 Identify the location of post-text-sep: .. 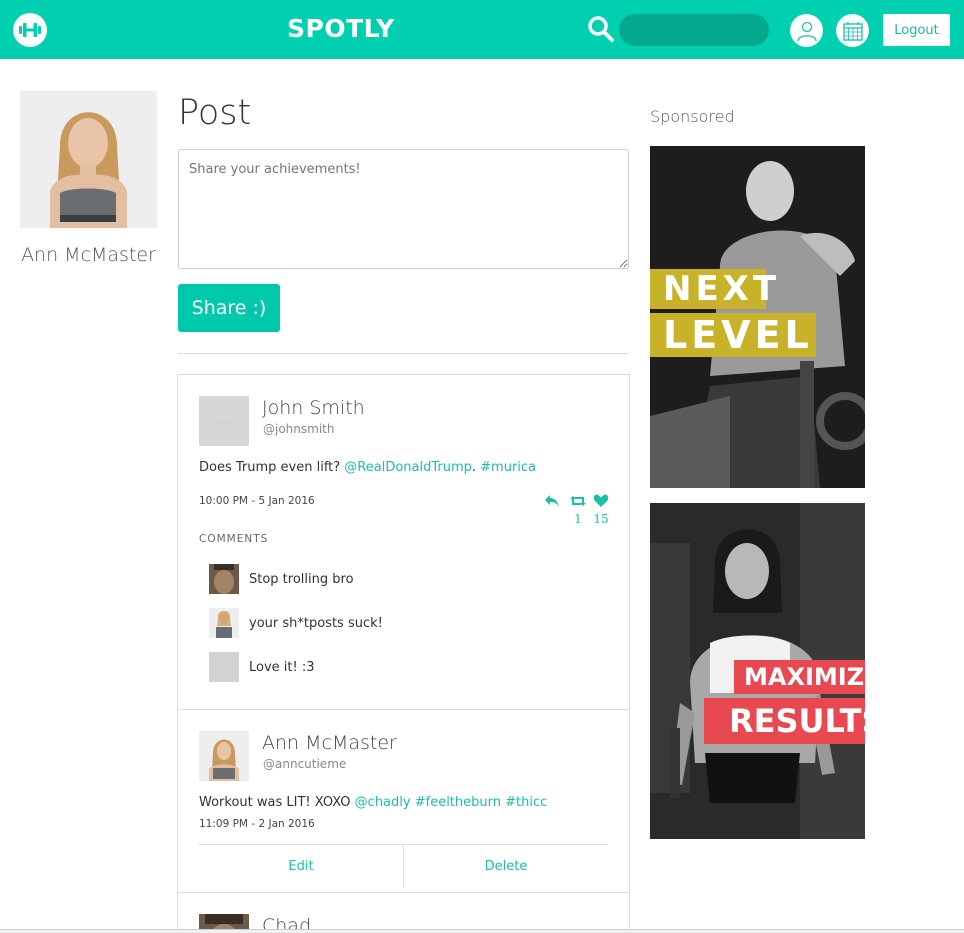
(476, 467).